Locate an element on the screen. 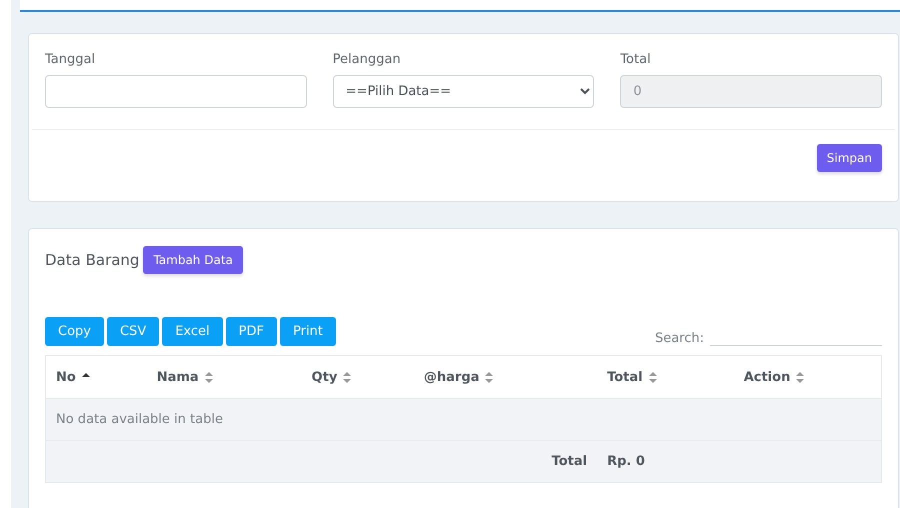 The height and width of the screenshot is (508, 900). export-button: Print is located at coordinates (308, 331).